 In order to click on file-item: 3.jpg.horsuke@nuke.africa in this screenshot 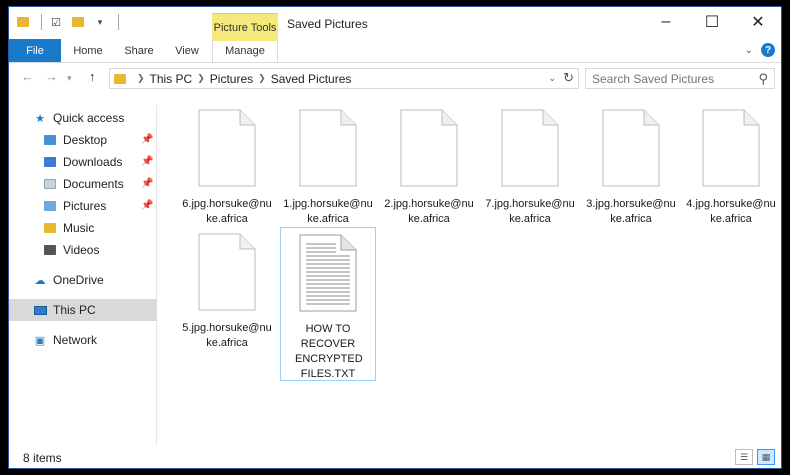, I will do `click(631, 178)`.